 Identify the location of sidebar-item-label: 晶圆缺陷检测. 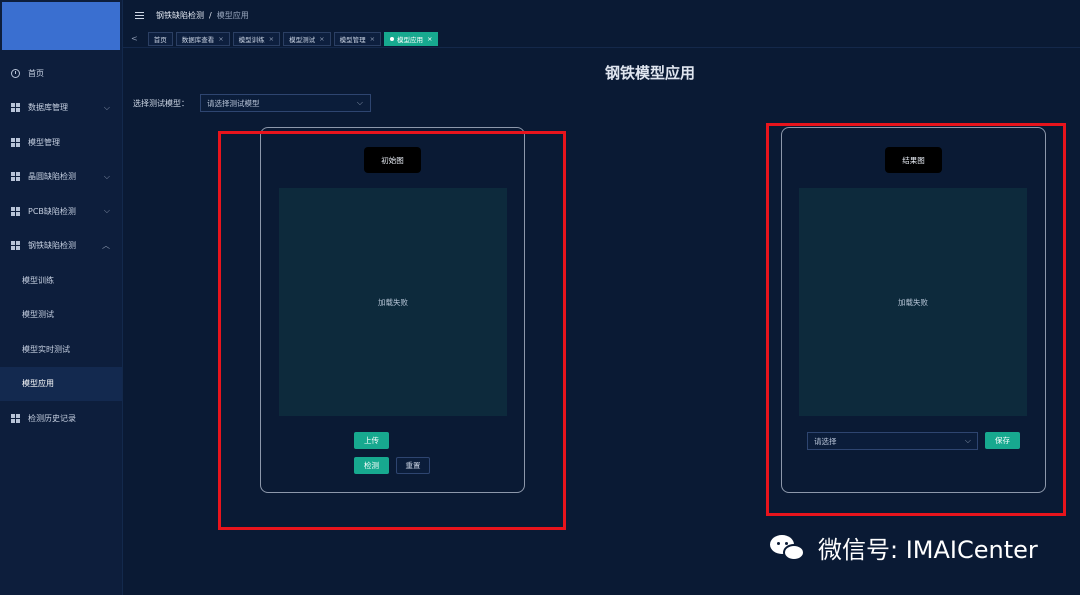
(52, 177).